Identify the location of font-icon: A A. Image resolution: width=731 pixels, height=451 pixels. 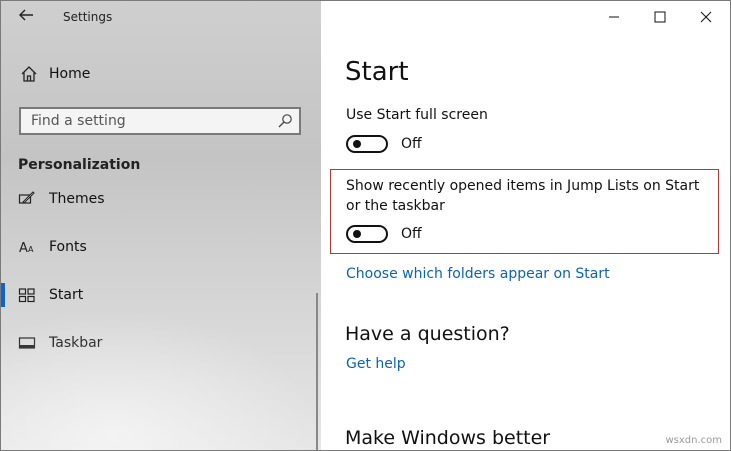
(27, 247).